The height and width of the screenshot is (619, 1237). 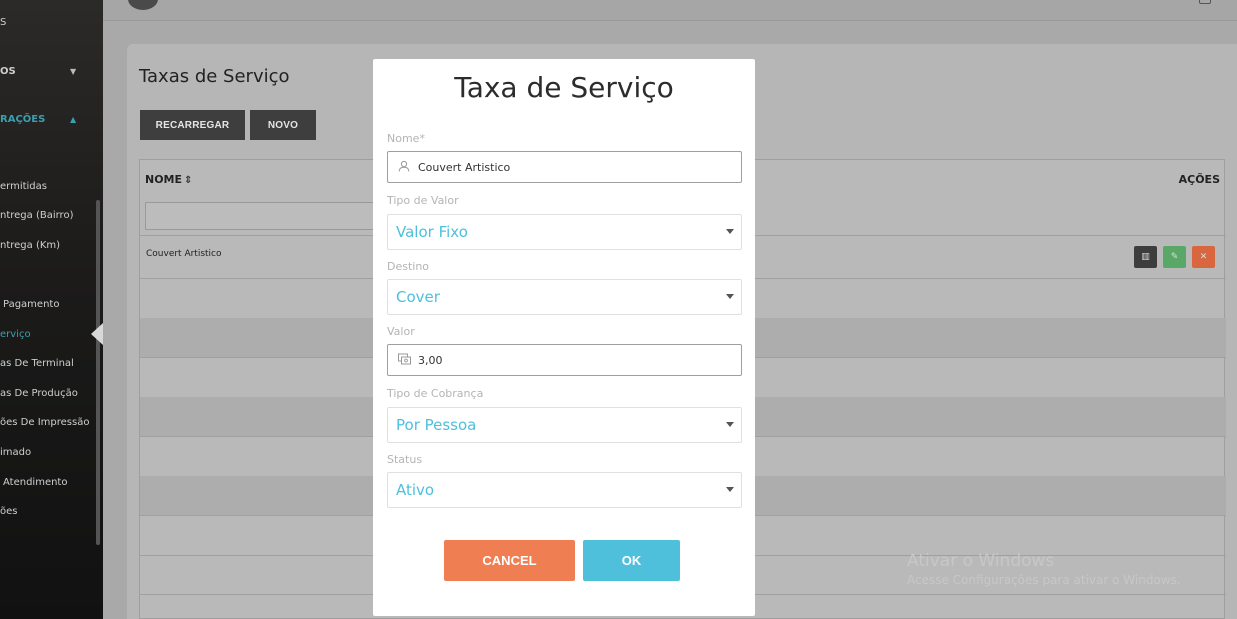 I want to click on sidebar-item-atendimento: Atendimento, so click(x=35, y=482).